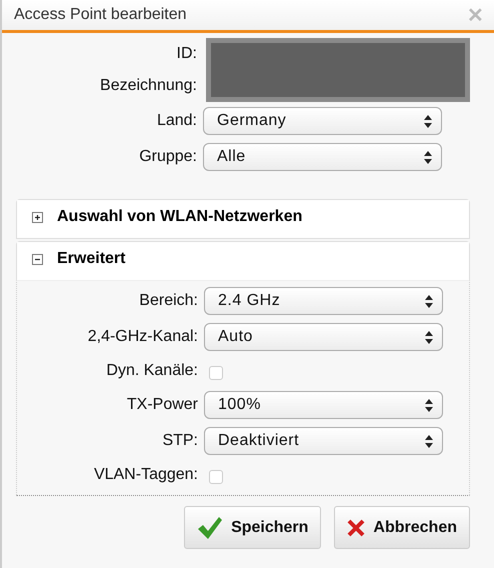  Describe the element at coordinates (152, 371) in the screenshot. I see `field-label: Dyn. Kanäle:` at that location.